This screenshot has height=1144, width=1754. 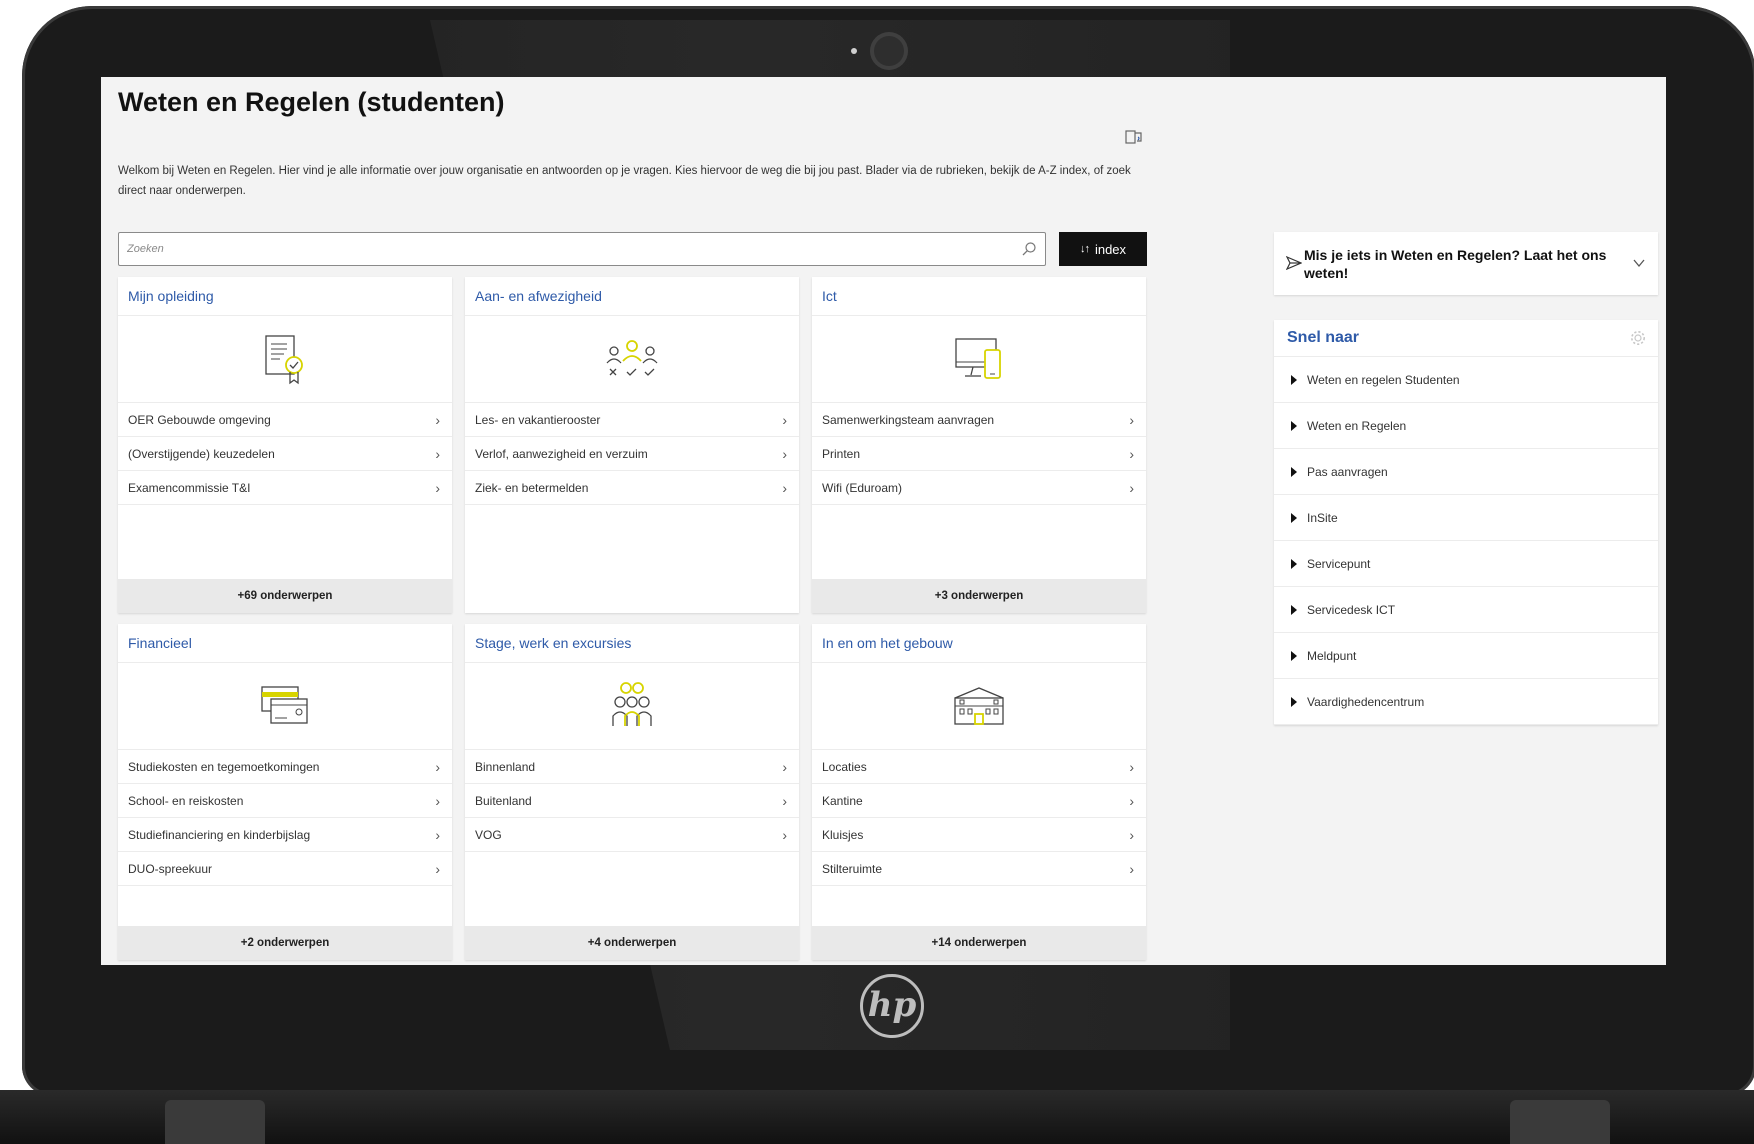 I want to click on quick-link-item: Weten en regelen Studenten, so click(x=1466, y=380).